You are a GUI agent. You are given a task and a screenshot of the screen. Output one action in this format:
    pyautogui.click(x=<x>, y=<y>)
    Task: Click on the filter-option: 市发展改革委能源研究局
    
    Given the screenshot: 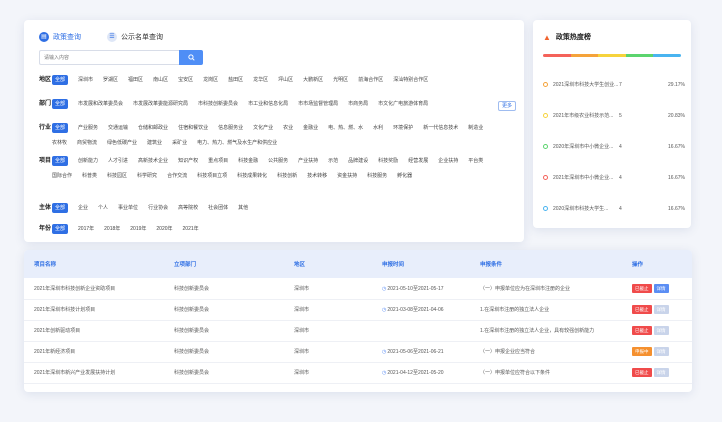 What is the action you would take?
    pyautogui.click(x=160, y=104)
    